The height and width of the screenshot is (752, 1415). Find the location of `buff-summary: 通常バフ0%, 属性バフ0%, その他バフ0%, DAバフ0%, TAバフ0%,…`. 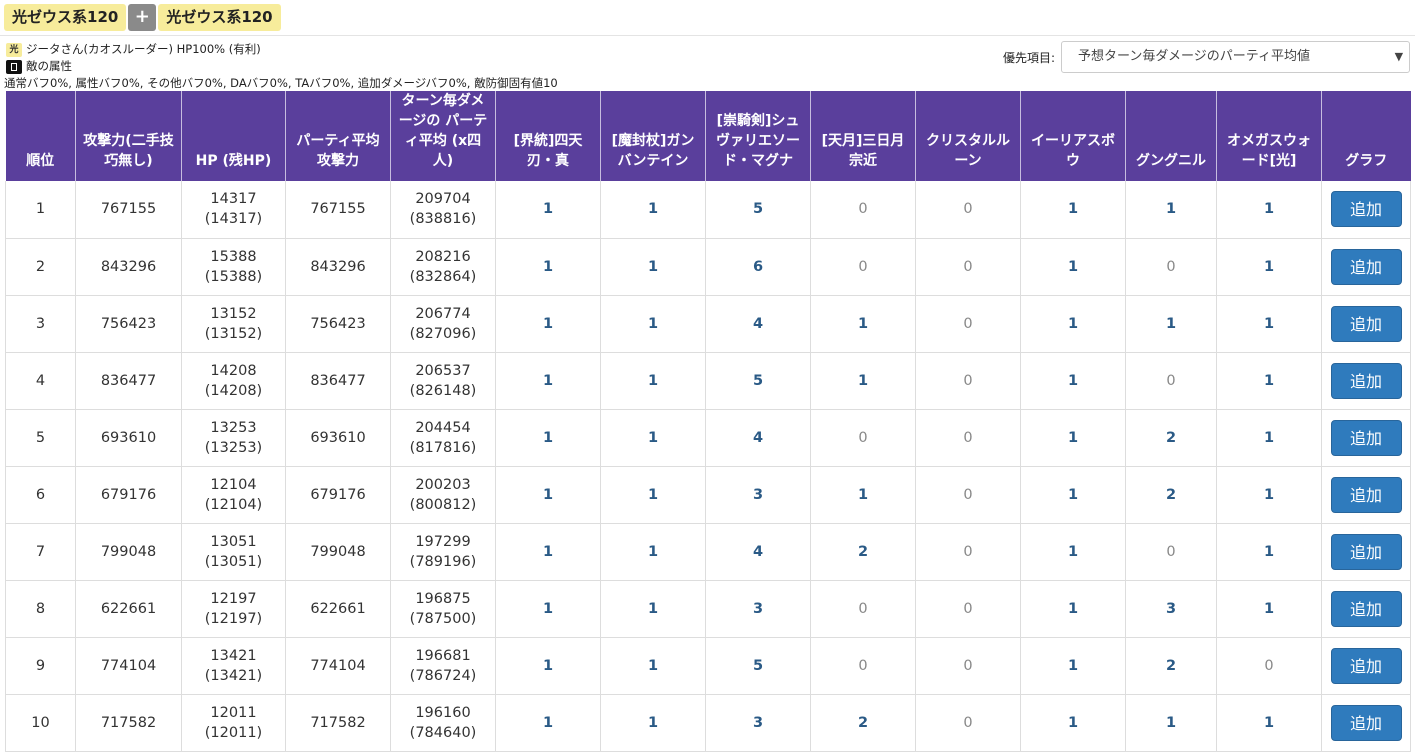

buff-summary: 通常バフ0%, 属性バフ0%, その他バフ0%, DAバフ0%, TAバフ0%,… is located at coordinates (281, 83).